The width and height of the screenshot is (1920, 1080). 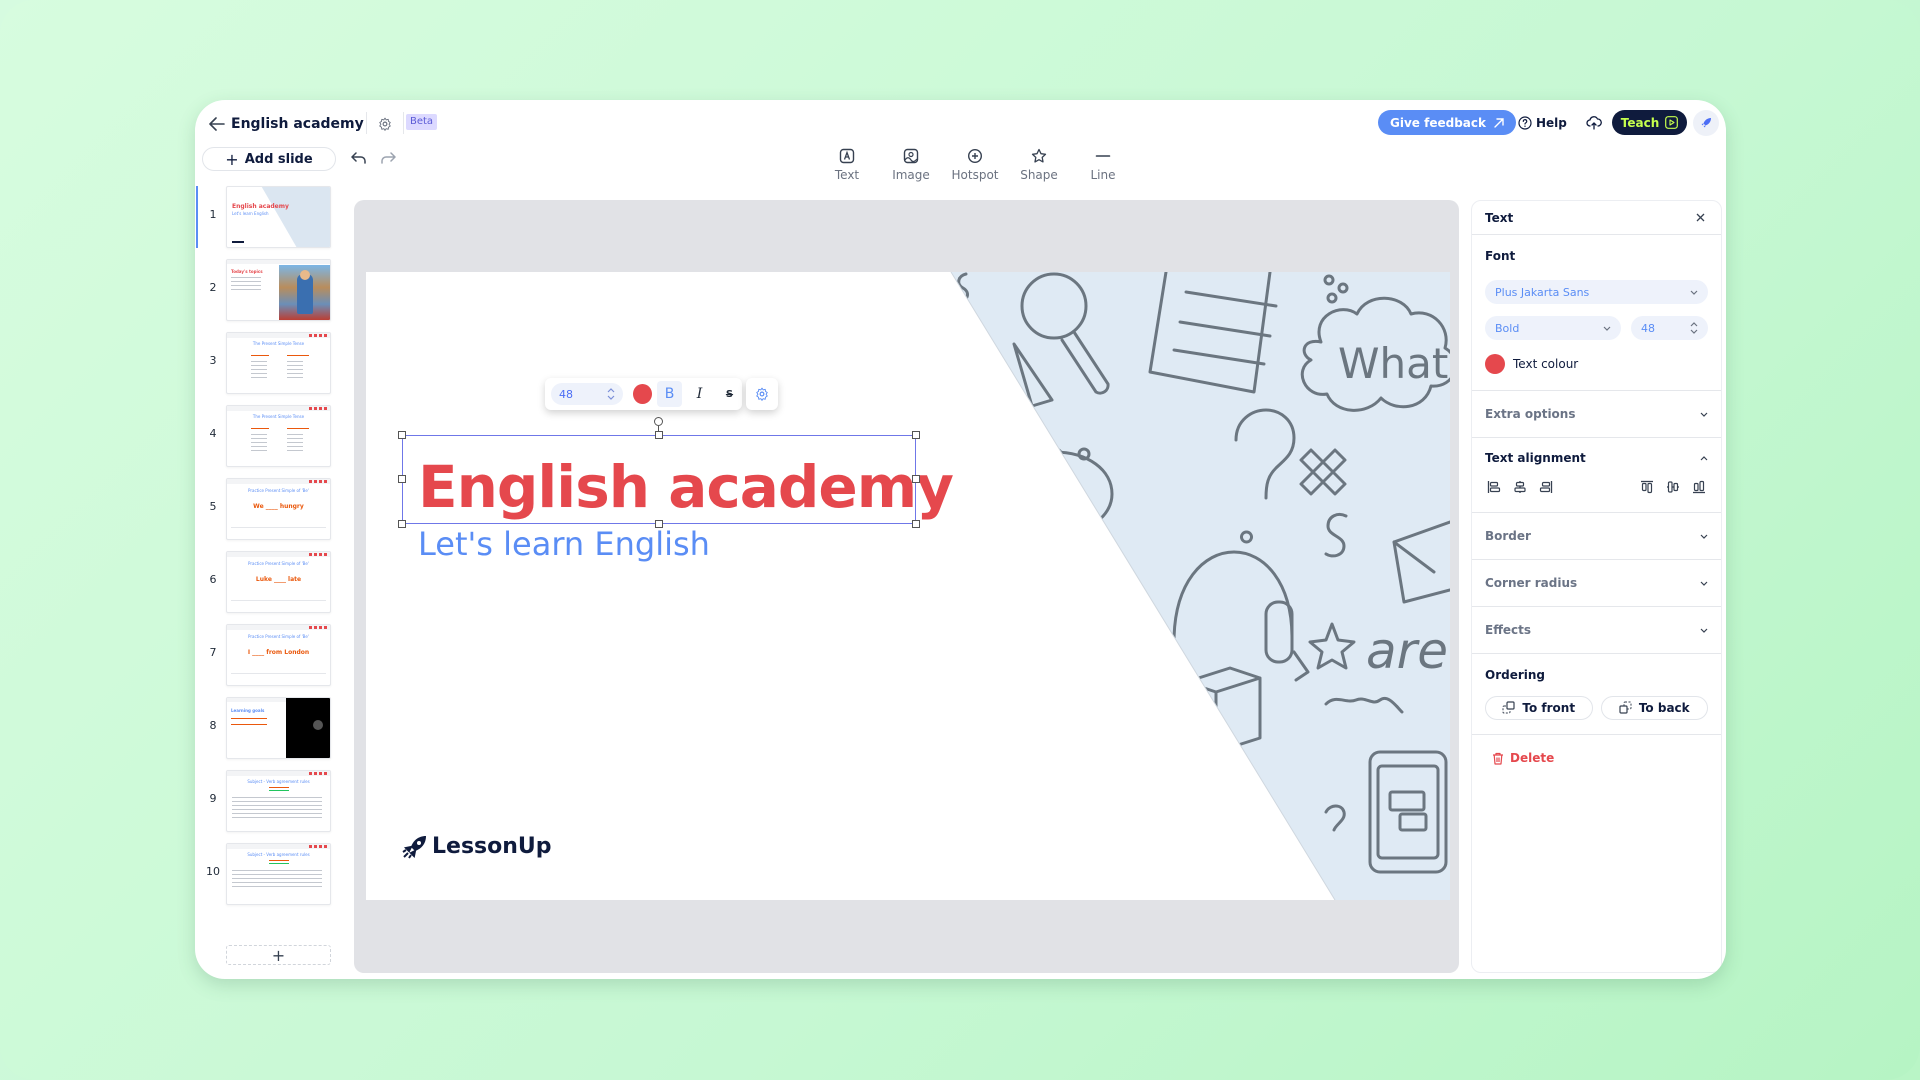 I want to click on divider, so click(x=403, y=123).